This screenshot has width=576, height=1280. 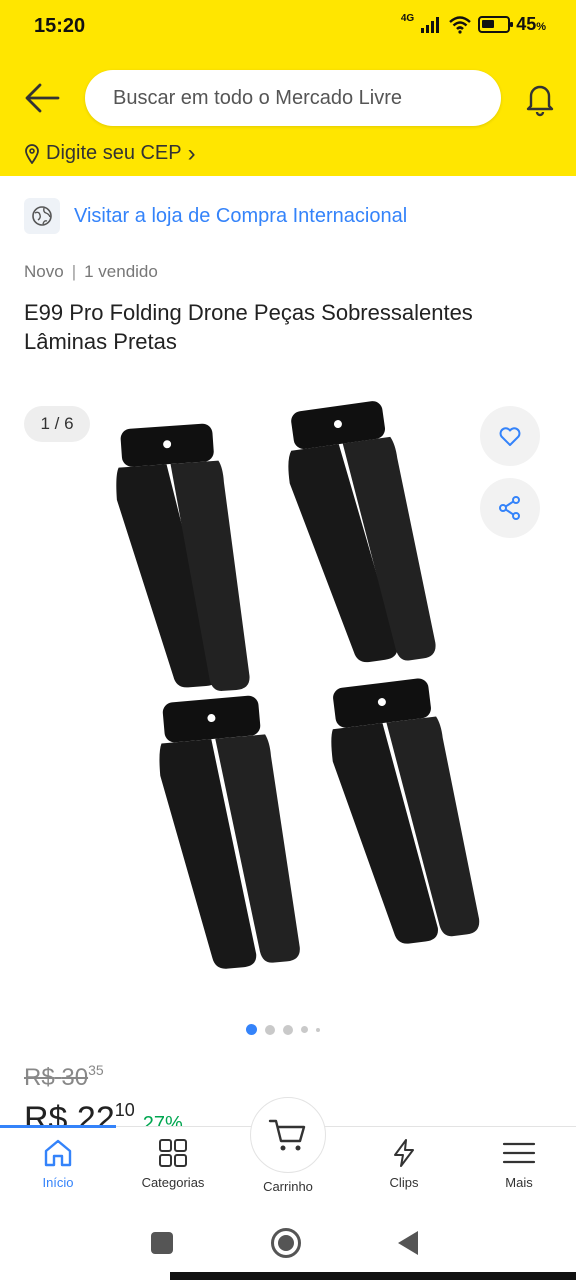 What do you see at coordinates (408, 1243) in the screenshot?
I see `back-triangle-icon` at bounding box center [408, 1243].